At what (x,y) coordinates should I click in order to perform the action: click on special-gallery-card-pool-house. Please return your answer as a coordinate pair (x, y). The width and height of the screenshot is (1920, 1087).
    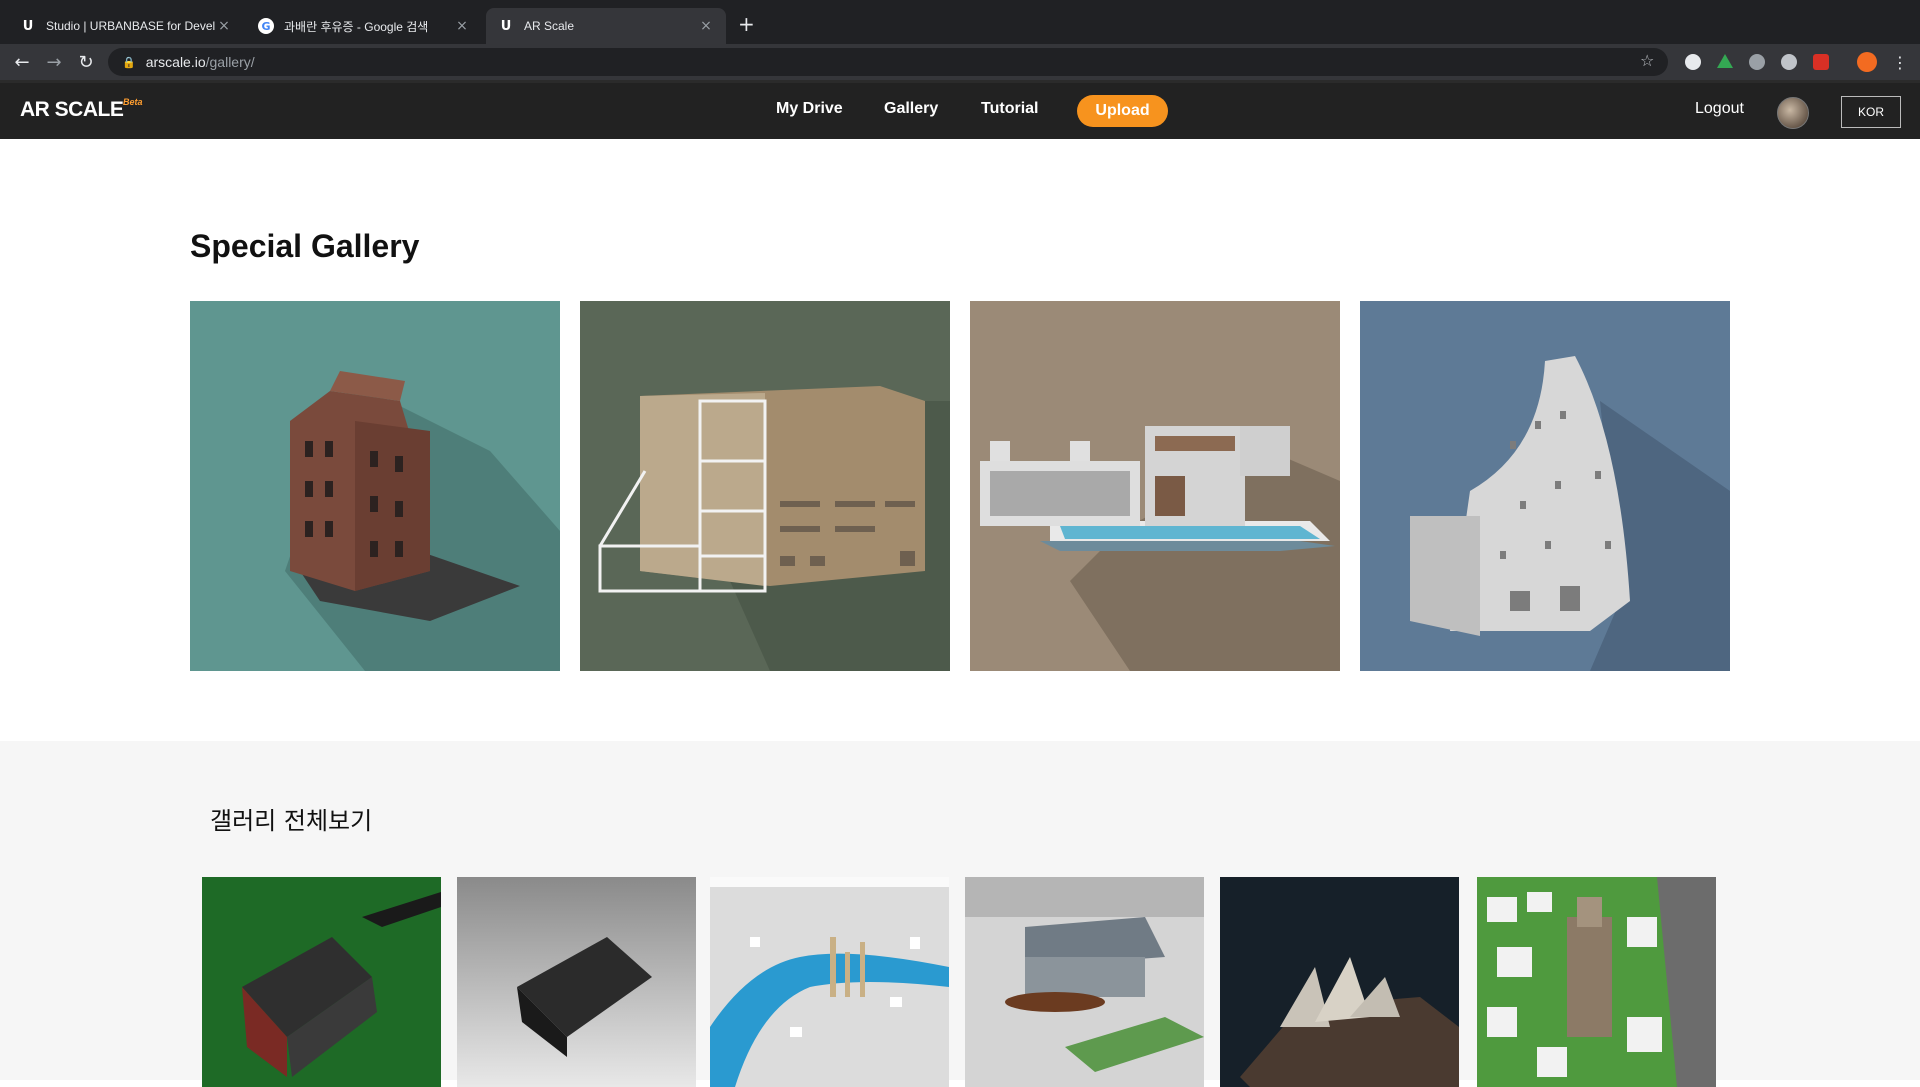
    Looking at the image, I should click on (1155, 486).